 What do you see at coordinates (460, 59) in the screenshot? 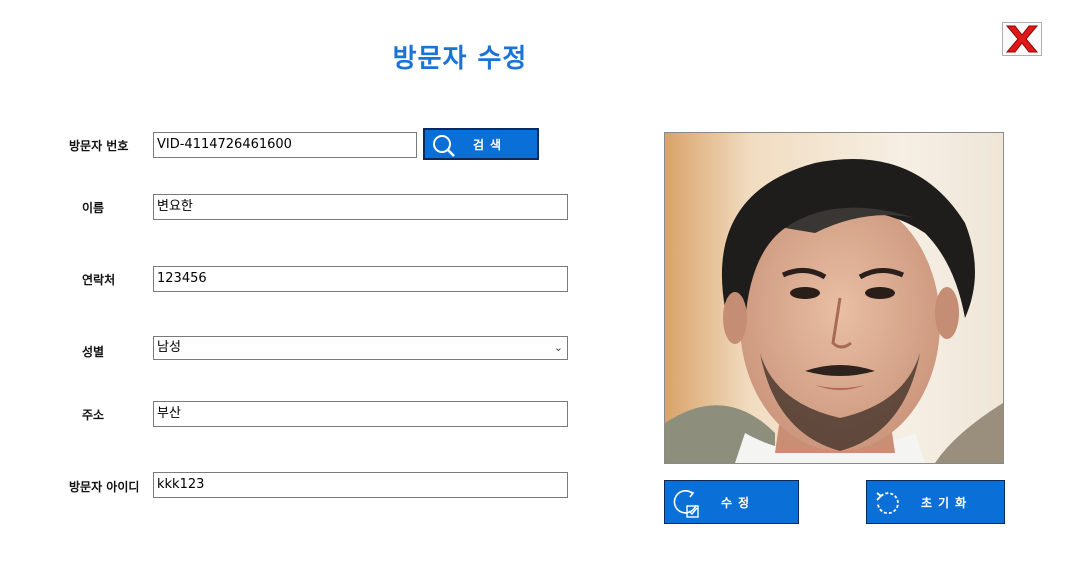
I see `page-title: 방문자 수정` at bounding box center [460, 59].